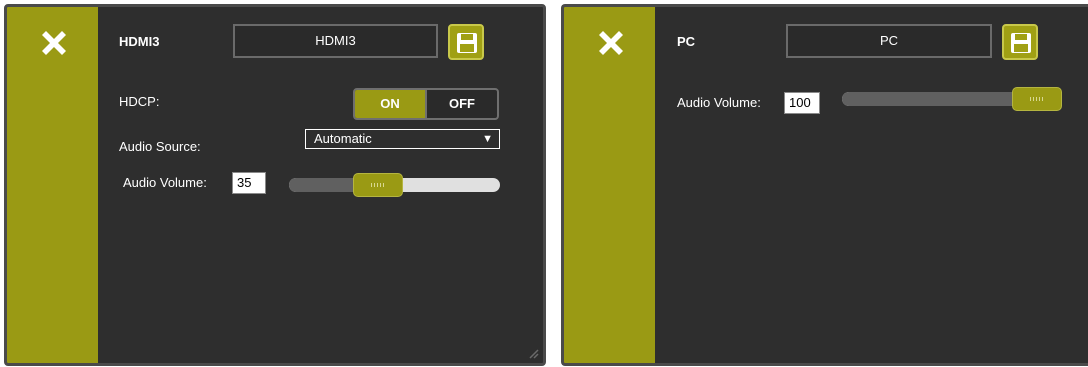 Image resolution: width=1088 pixels, height=367 pixels. I want to click on hdcp-toggle: ON OFF, so click(426, 104).